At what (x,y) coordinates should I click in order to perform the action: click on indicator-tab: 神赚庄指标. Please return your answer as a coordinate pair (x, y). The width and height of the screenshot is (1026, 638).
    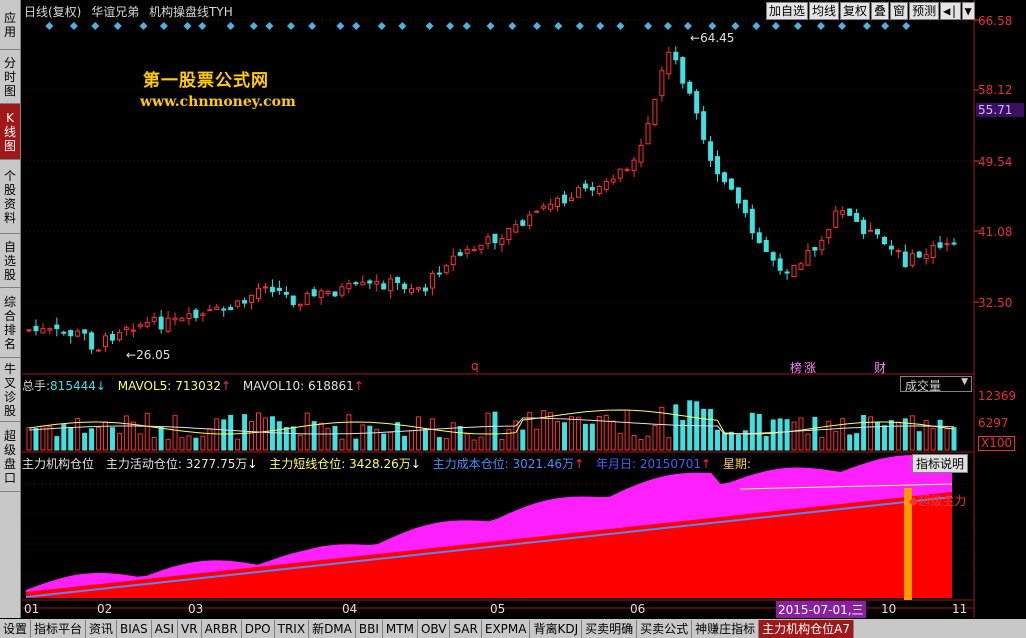
    Looking at the image, I should click on (726, 628).